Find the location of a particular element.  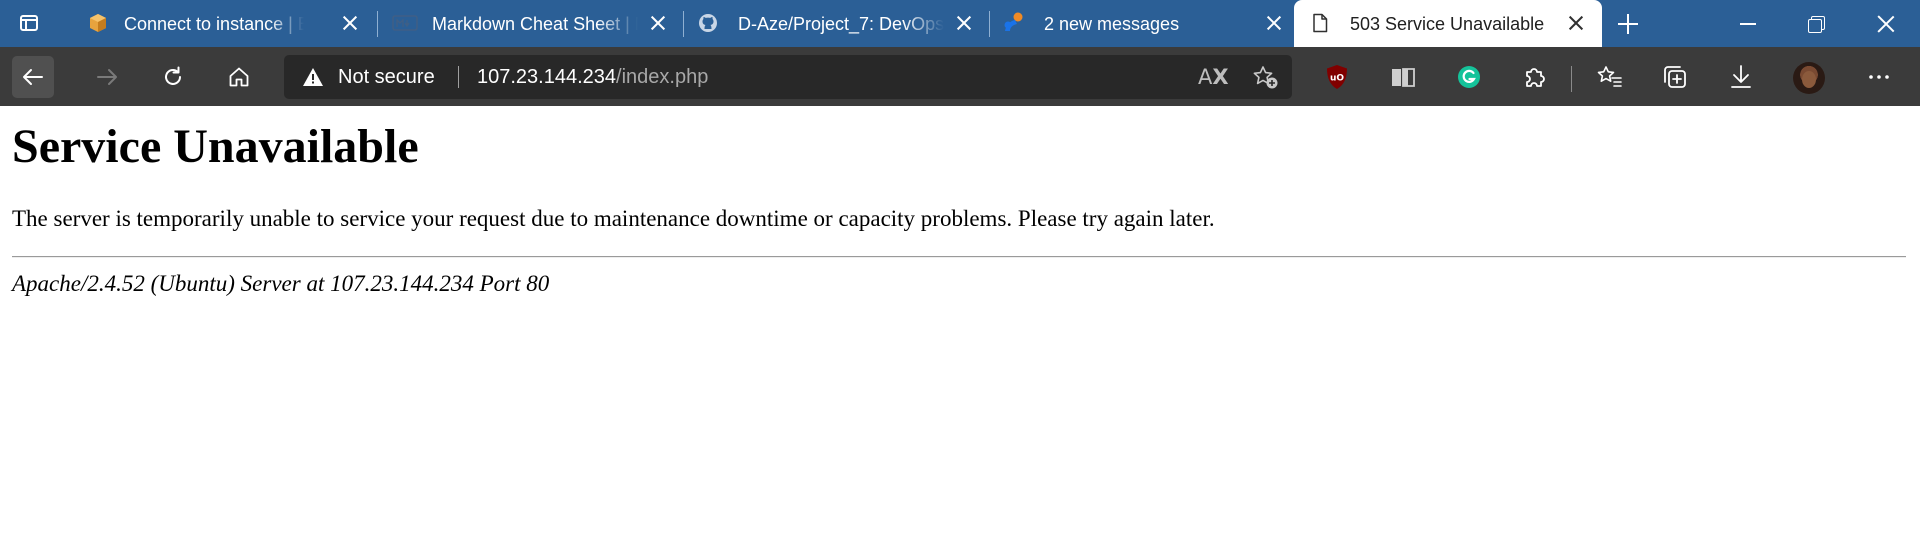

tab-service-unavailable: 503 Service Unavailable is located at coordinates (1448, 23).